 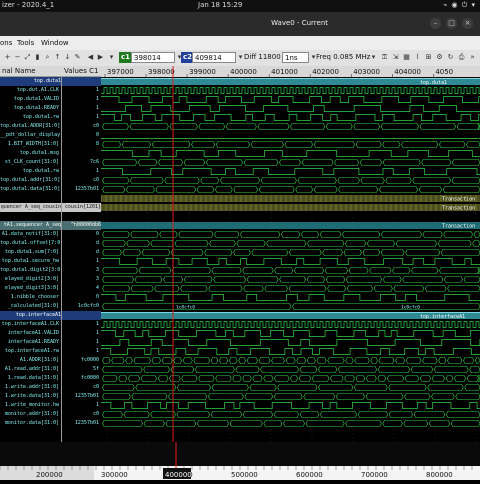 I want to click on arrow-down-icon: ↓, so click(x=67, y=57).